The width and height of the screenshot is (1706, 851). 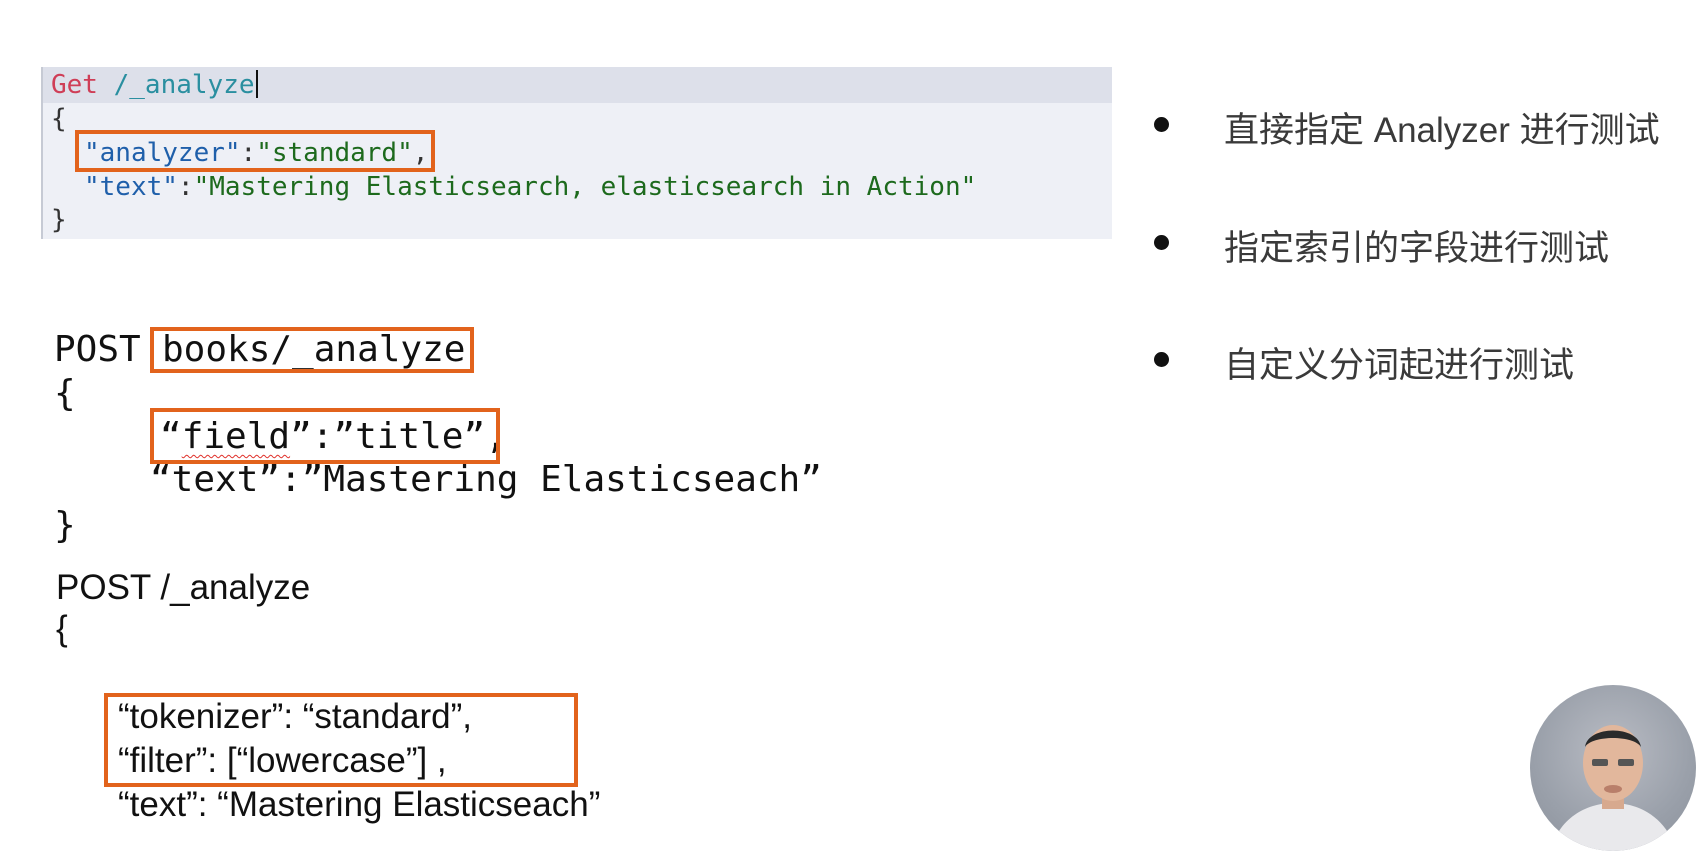 What do you see at coordinates (255, 151) in the screenshot?
I see `analyzer-highlight-box` at bounding box center [255, 151].